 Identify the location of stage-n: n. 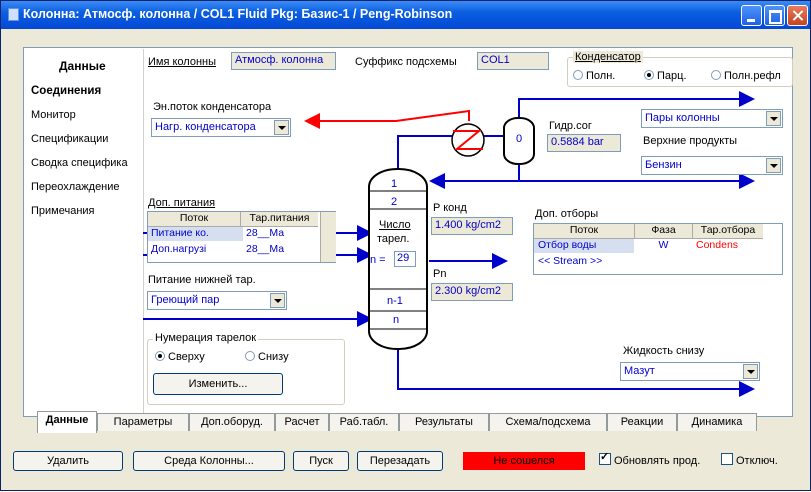
(396, 320).